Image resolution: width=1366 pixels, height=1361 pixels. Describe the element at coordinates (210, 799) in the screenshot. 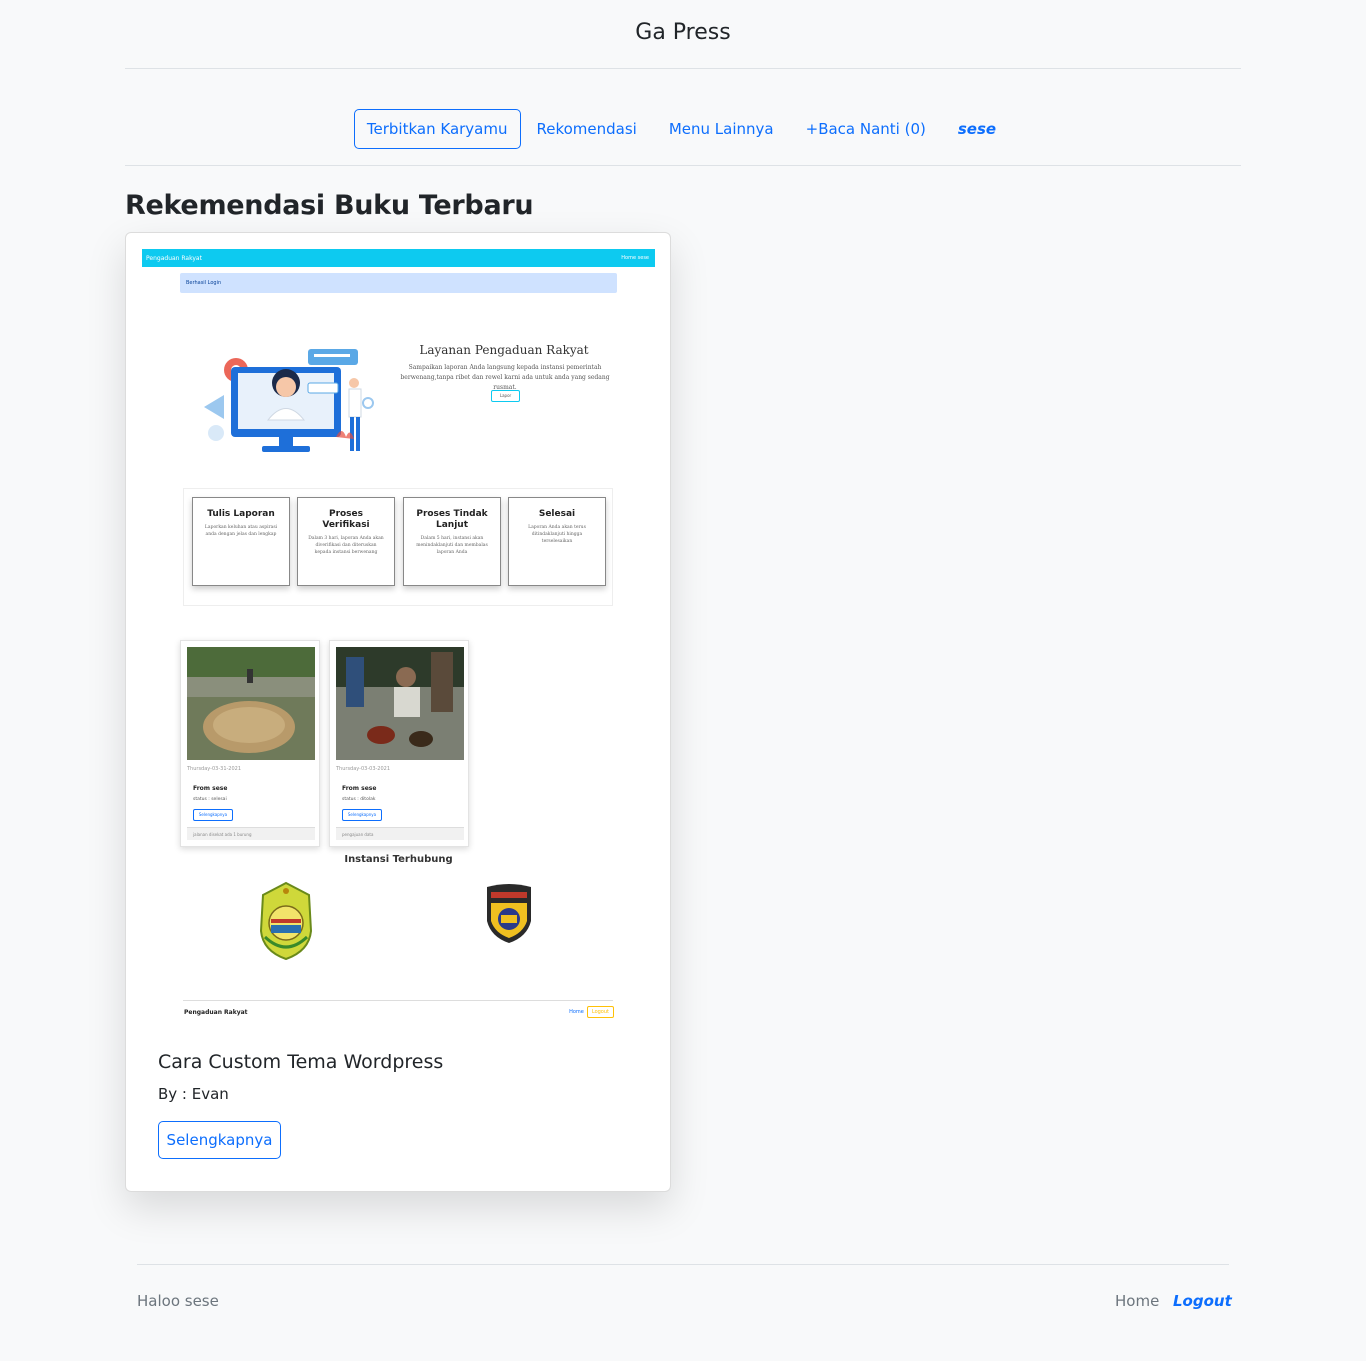

I see `report-status: status : selesai` at that location.